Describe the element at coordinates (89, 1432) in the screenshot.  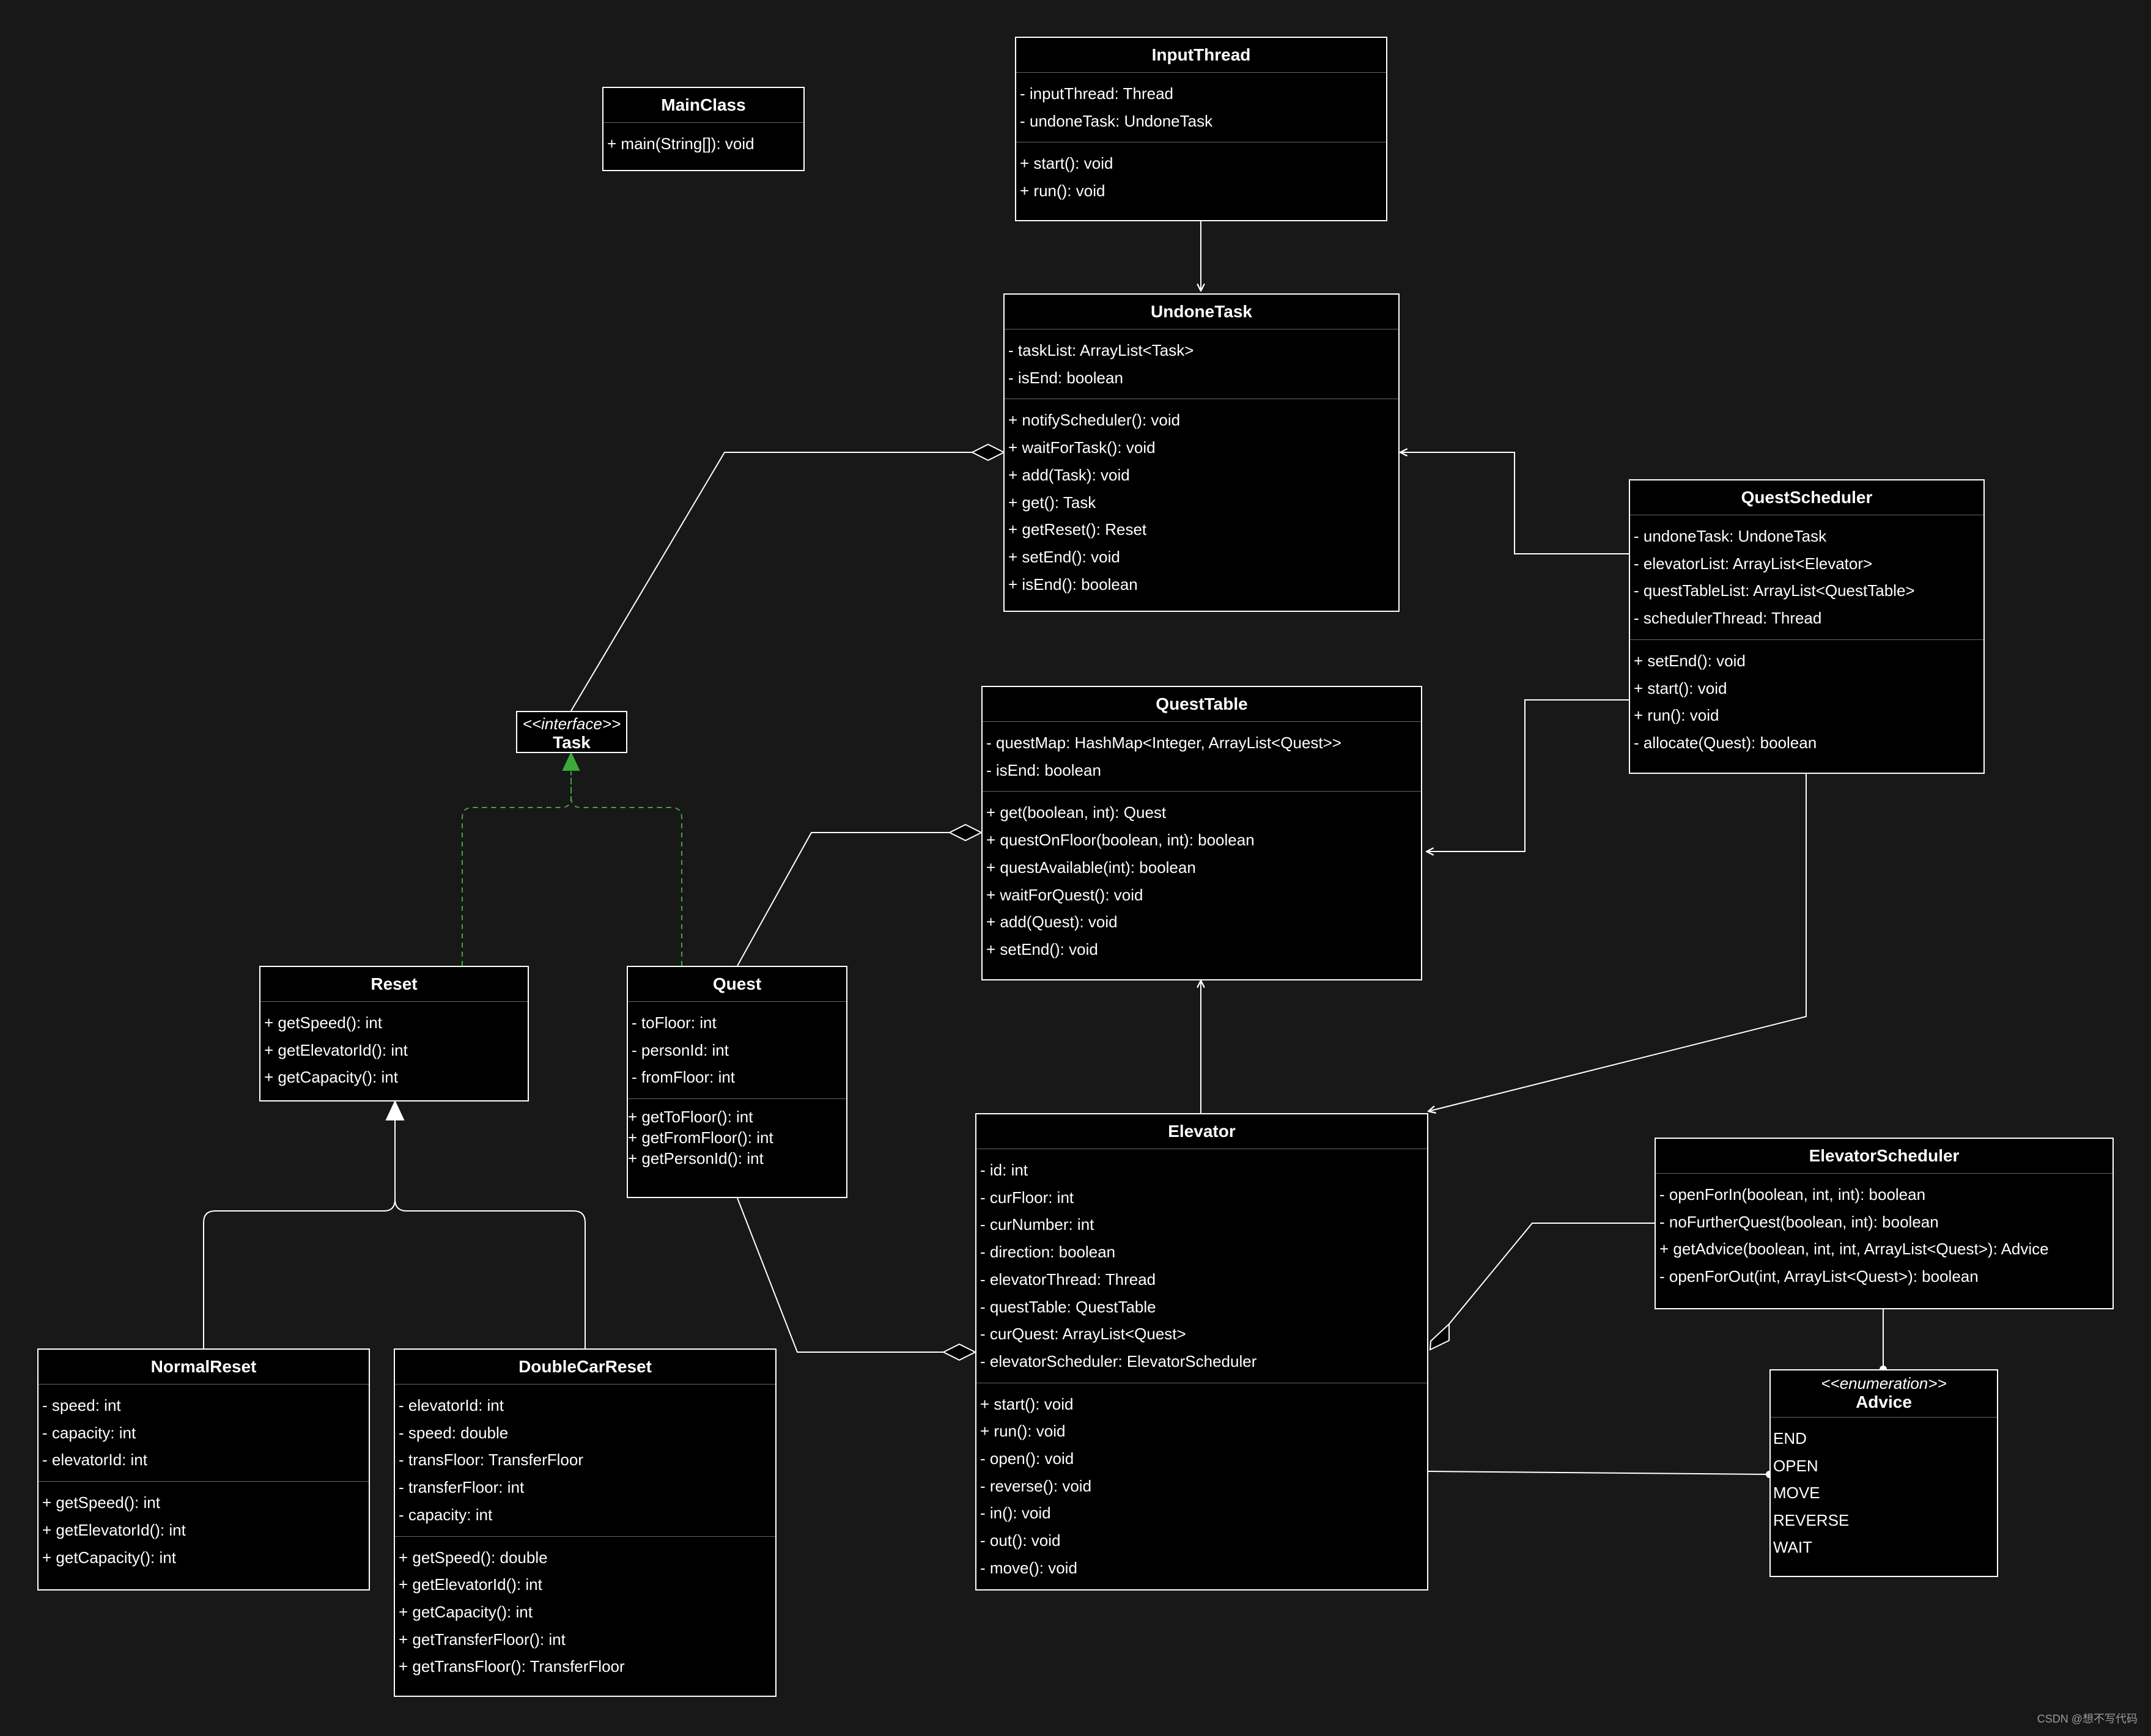
I see `field: - capacity: int` at that location.